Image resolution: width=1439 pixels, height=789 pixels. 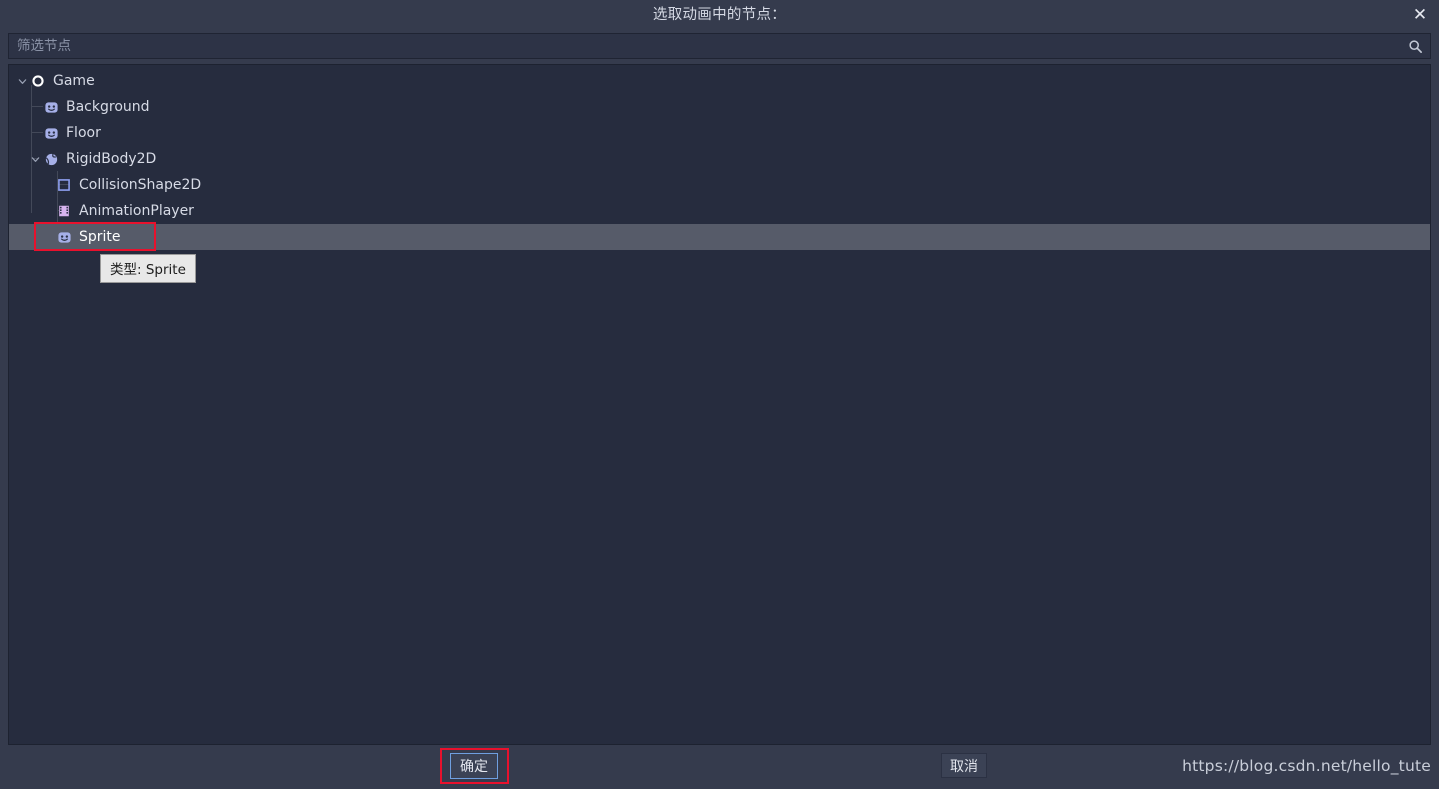 What do you see at coordinates (719, 185) in the screenshot?
I see `tree-row: CollisionShape2D` at bounding box center [719, 185].